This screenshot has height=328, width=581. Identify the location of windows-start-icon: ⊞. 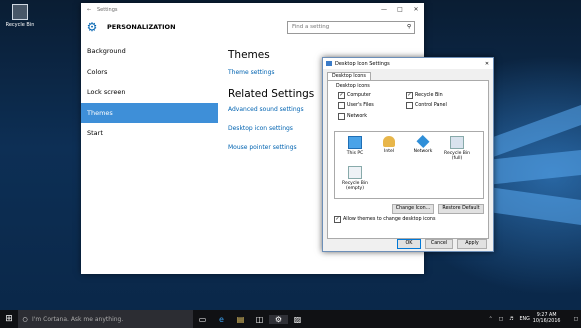
(9, 319).